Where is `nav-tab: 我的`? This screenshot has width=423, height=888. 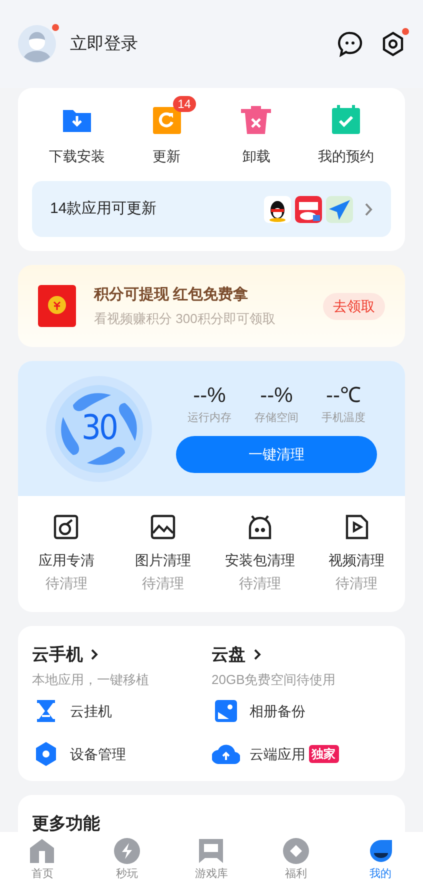 nav-tab: 我的 is located at coordinates (380, 860).